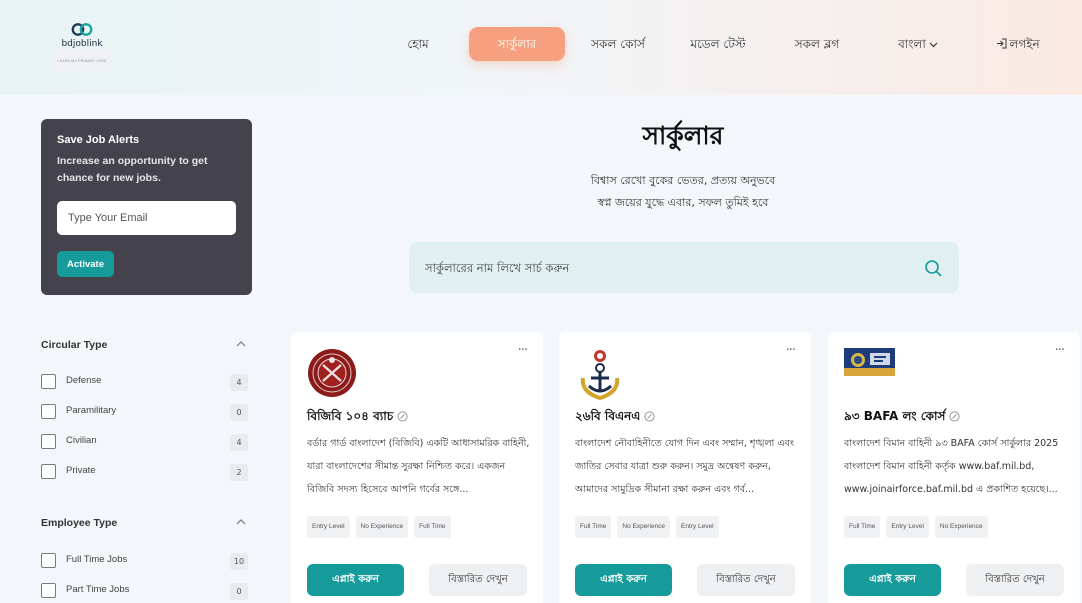  What do you see at coordinates (85, 264) in the screenshot?
I see `activate-button: Activate` at bounding box center [85, 264].